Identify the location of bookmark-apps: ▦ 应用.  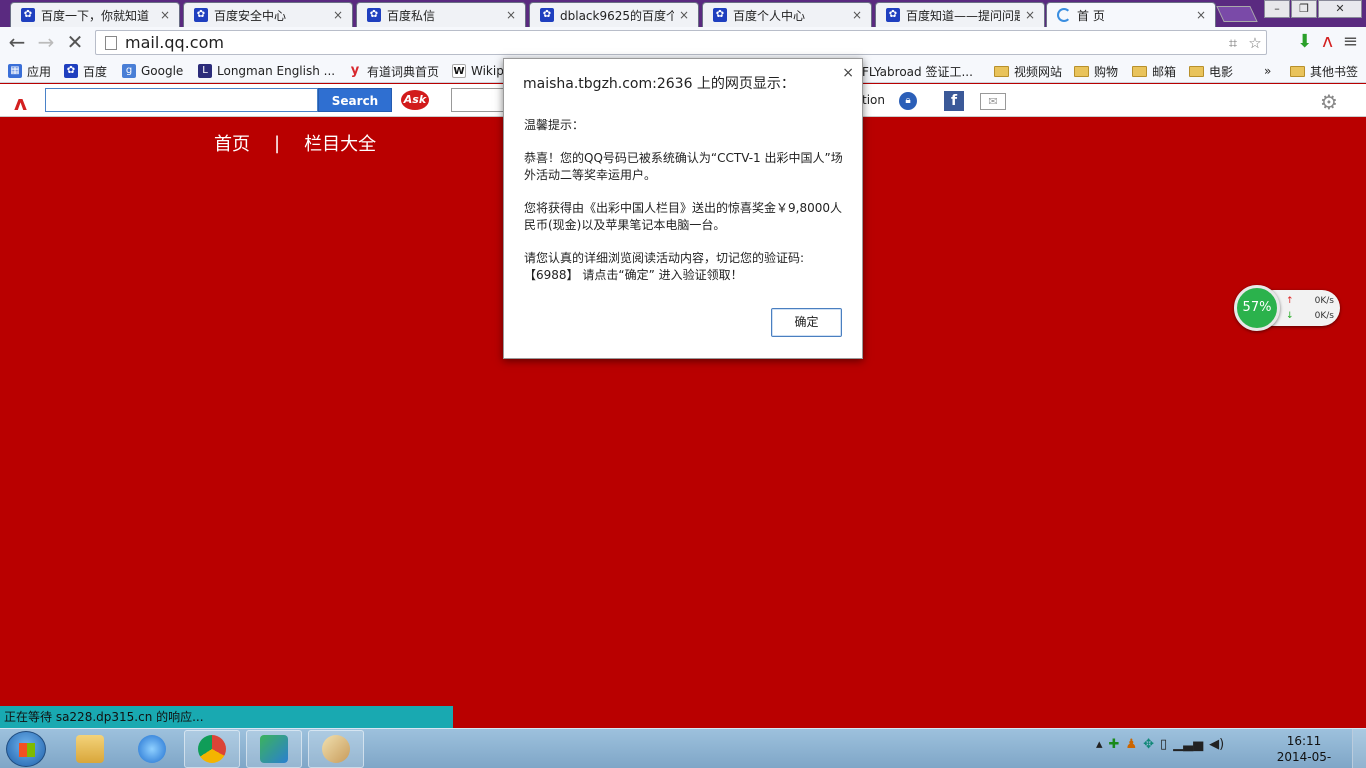
(29, 71).